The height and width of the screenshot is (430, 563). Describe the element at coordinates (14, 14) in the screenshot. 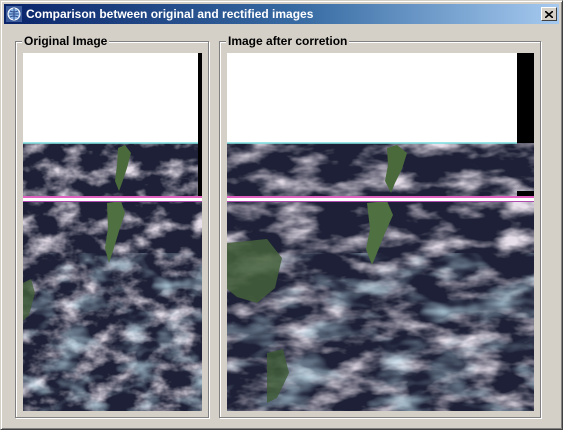

I see `globe-icon` at that location.